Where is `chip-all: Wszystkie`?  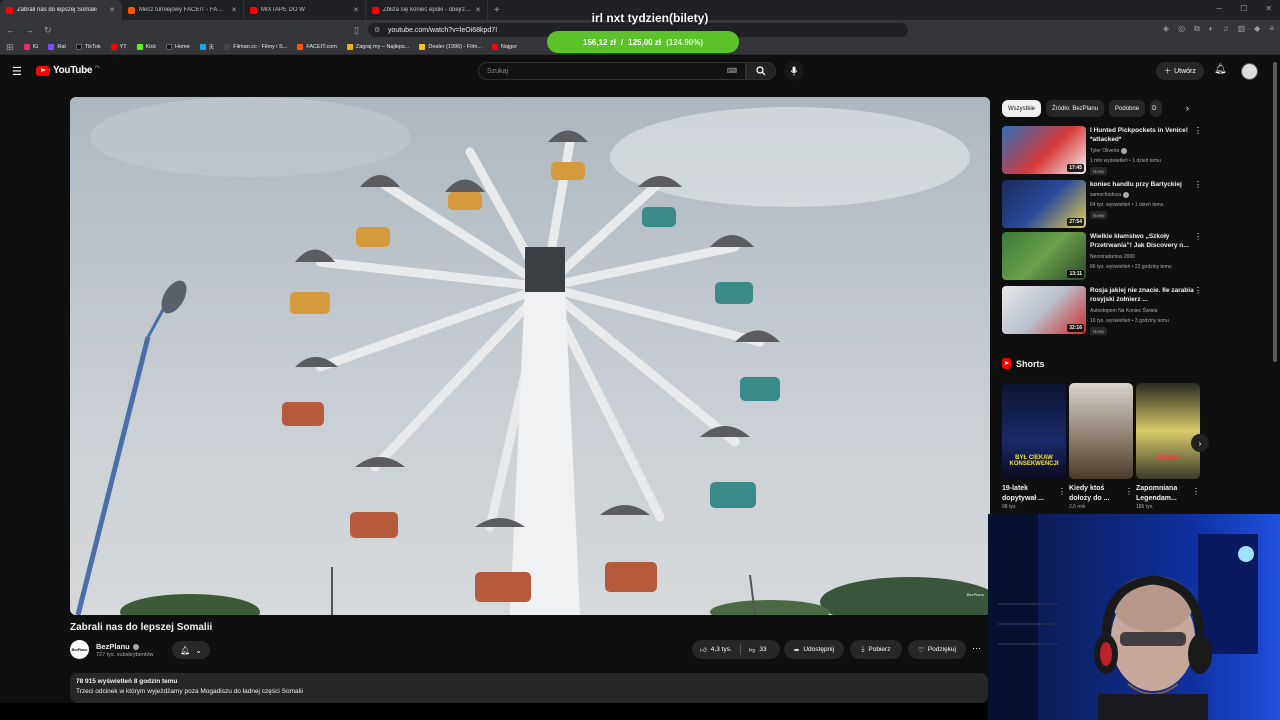
chip-all: Wszystkie is located at coordinates (1021, 108).